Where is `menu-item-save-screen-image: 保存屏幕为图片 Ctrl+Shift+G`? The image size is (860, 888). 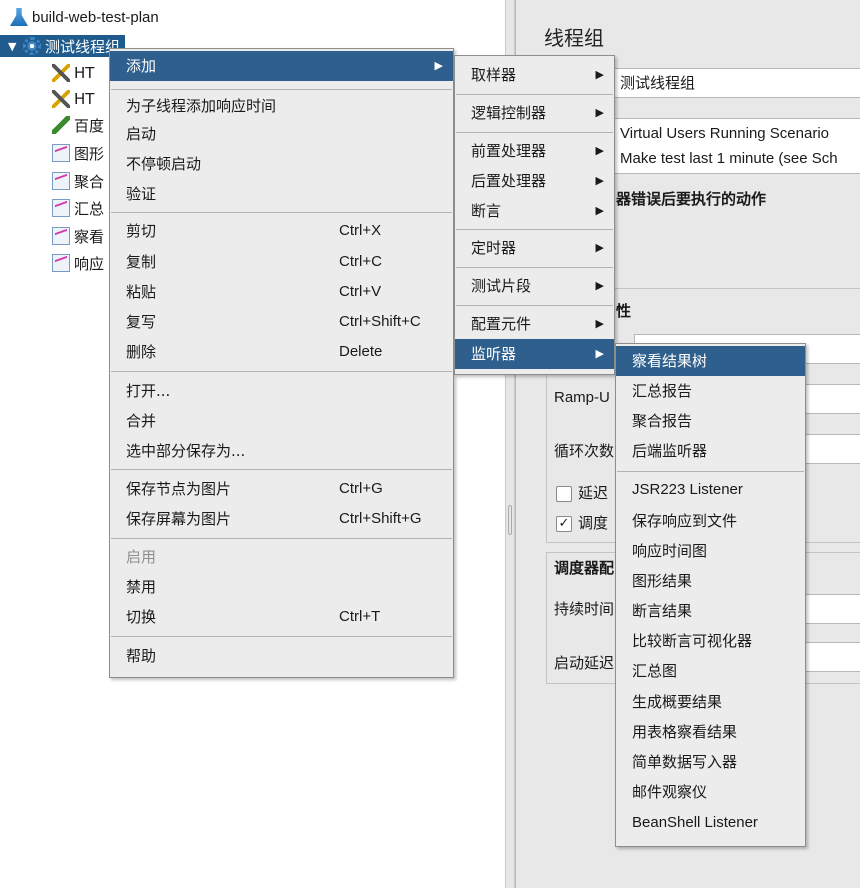 menu-item-save-screen-image: 保存屏幕为图片 Ctrl+Shift+G is located at coordinates (281, 519).